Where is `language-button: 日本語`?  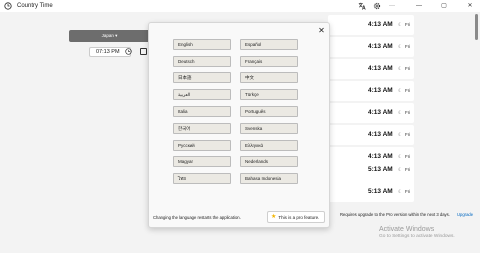 language-button: 日本語 is located at coordinates (202, 77).